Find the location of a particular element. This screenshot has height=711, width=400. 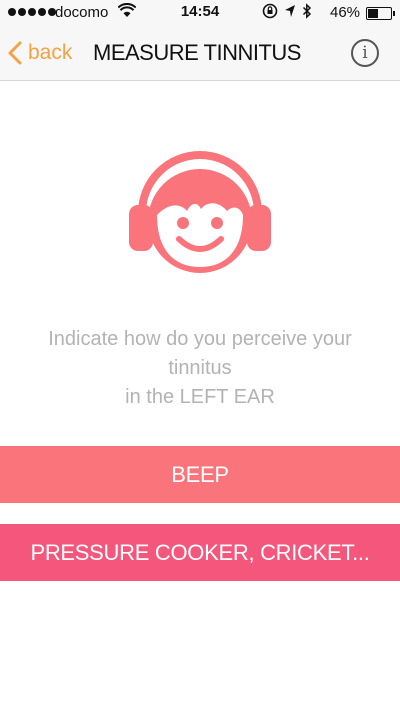

back-button: back is located at coordinates (40, 53).